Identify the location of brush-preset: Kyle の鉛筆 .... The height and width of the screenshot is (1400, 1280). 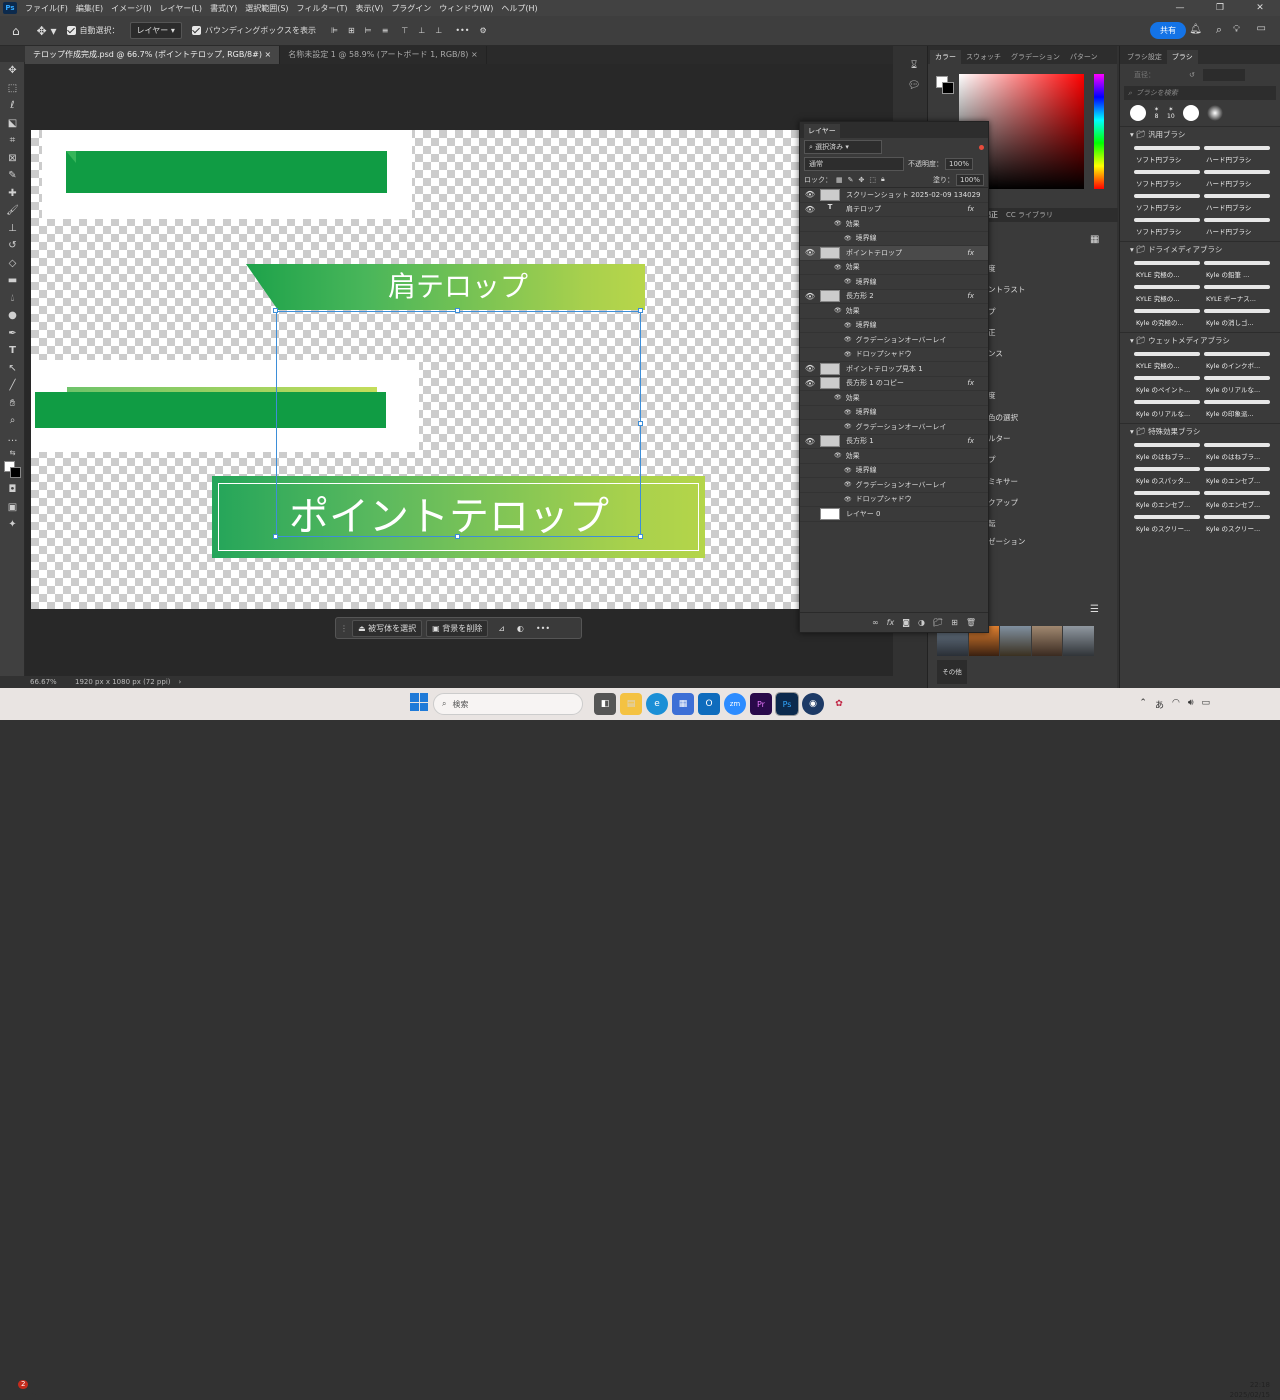
(1237, 269).